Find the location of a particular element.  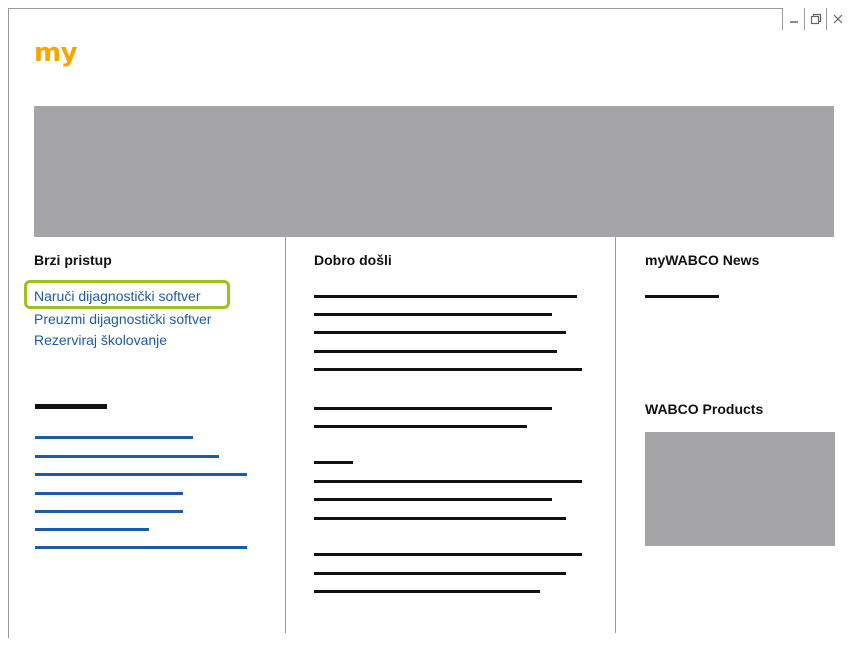

section-heading-placeholder is located at coordinates (71, 406).